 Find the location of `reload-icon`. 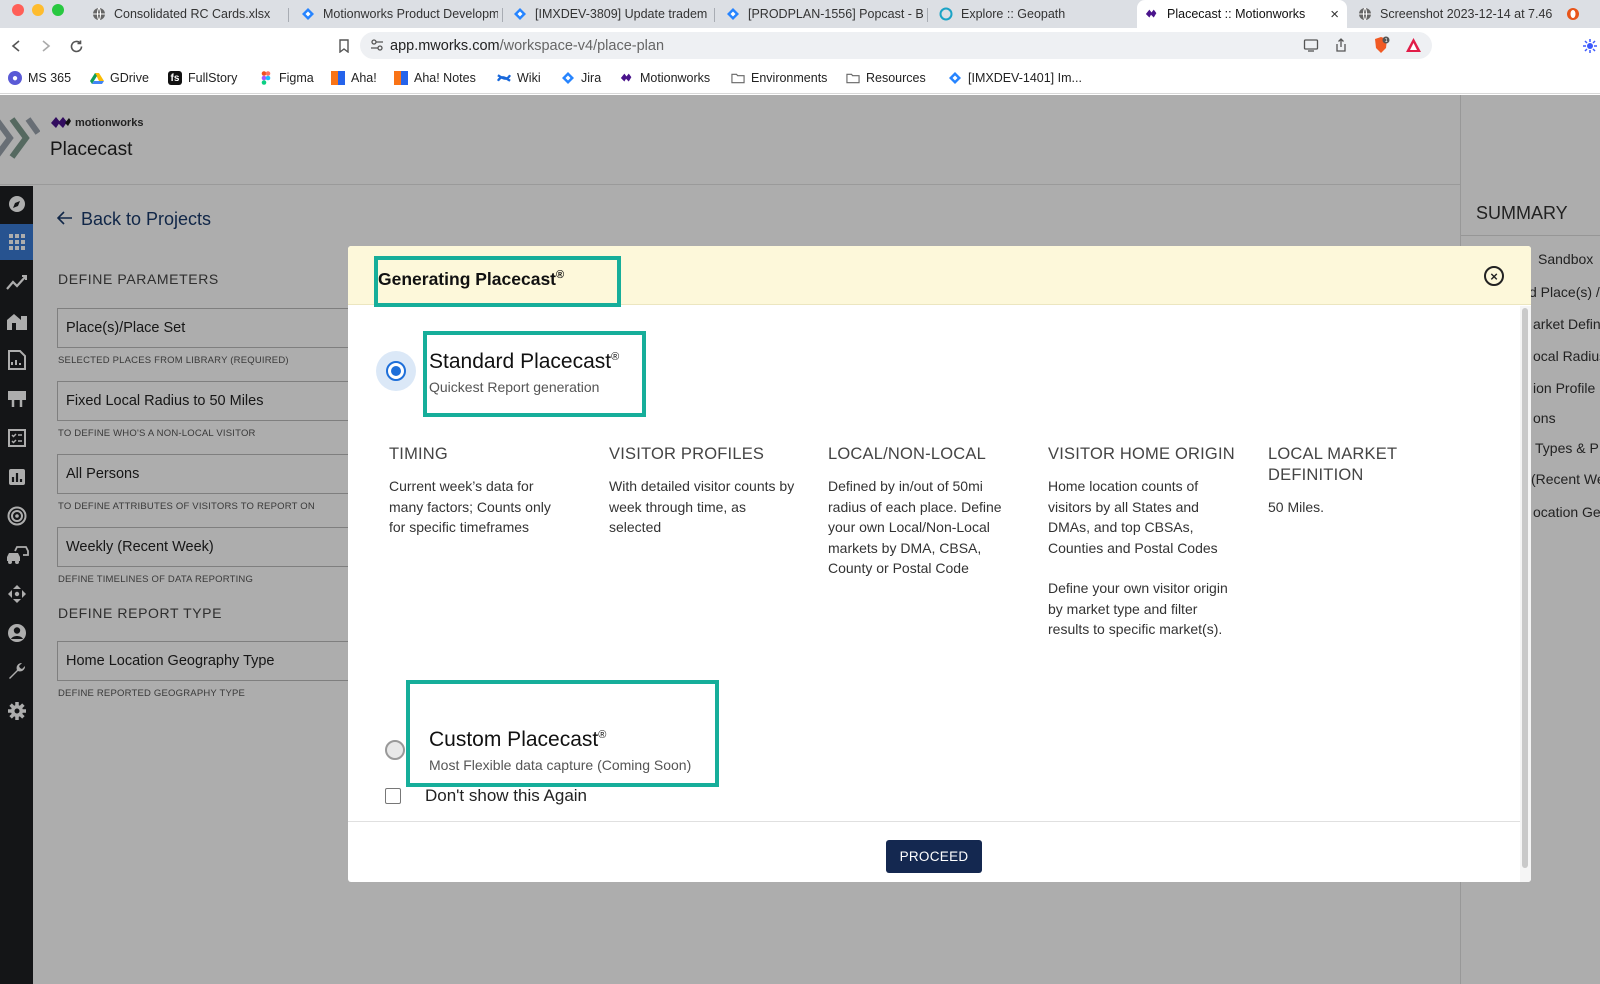

reload-icon is located at coordinates (76, 46).